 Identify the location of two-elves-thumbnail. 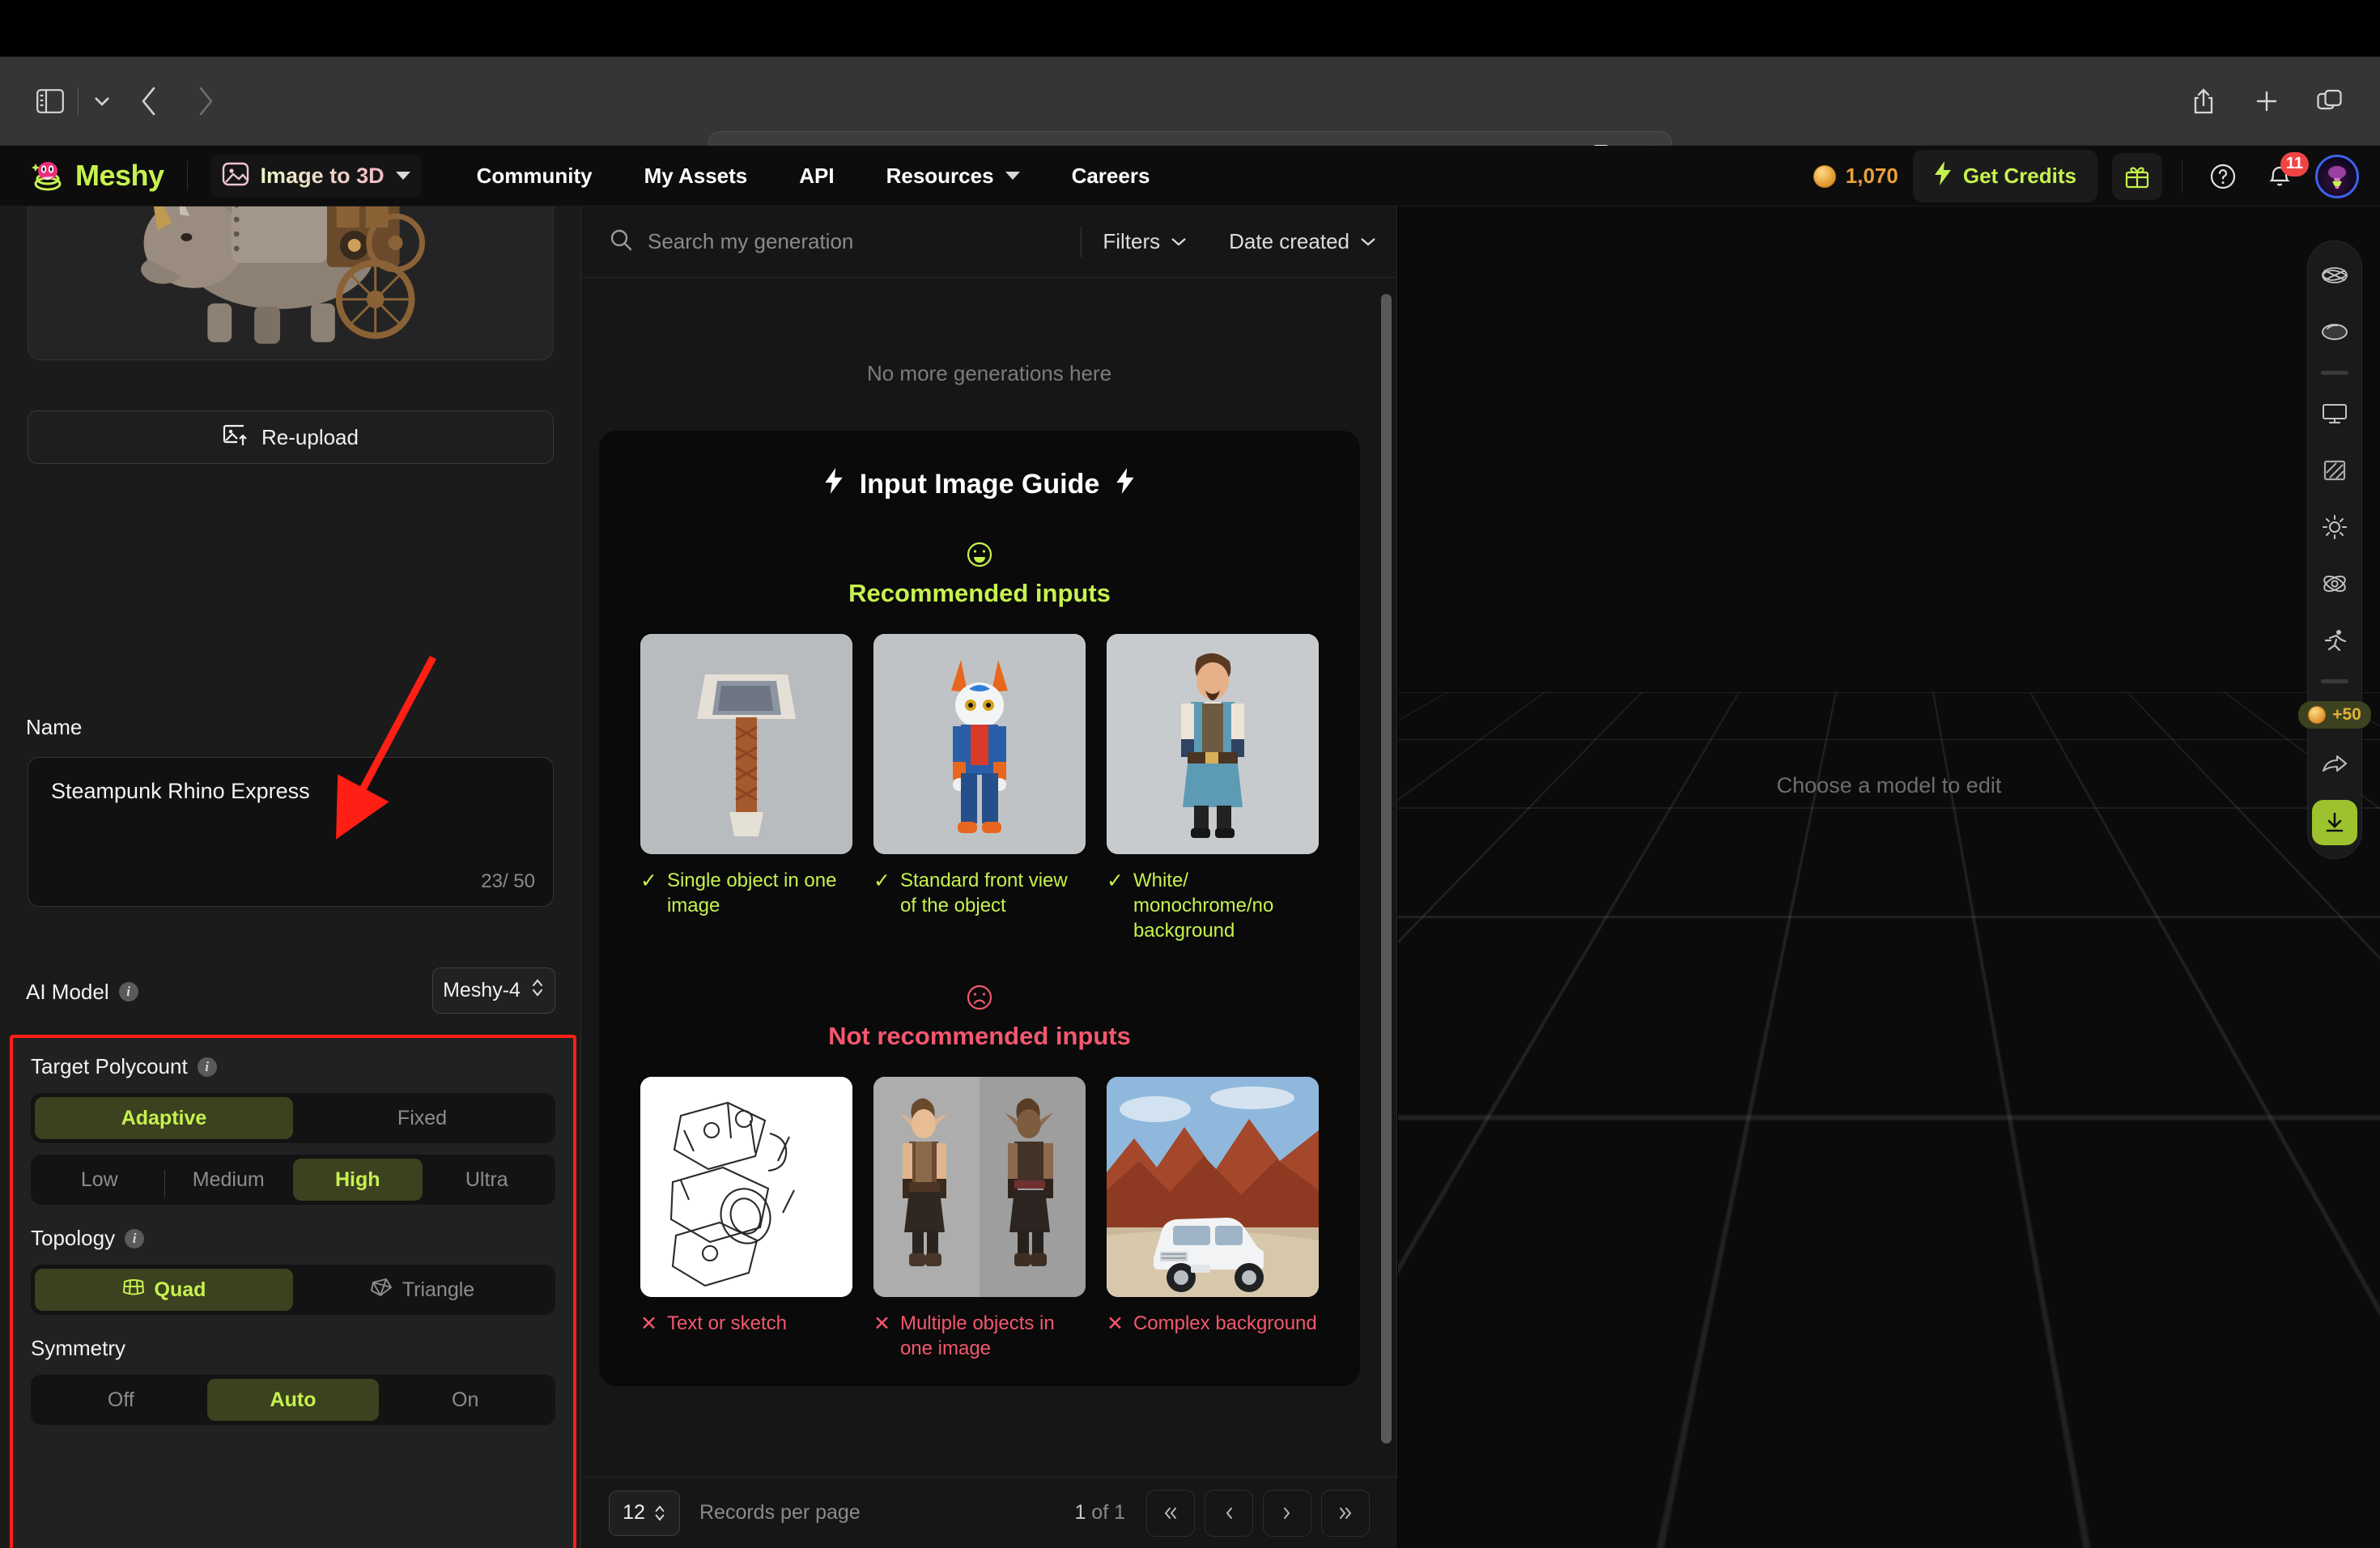
(979, 1187).